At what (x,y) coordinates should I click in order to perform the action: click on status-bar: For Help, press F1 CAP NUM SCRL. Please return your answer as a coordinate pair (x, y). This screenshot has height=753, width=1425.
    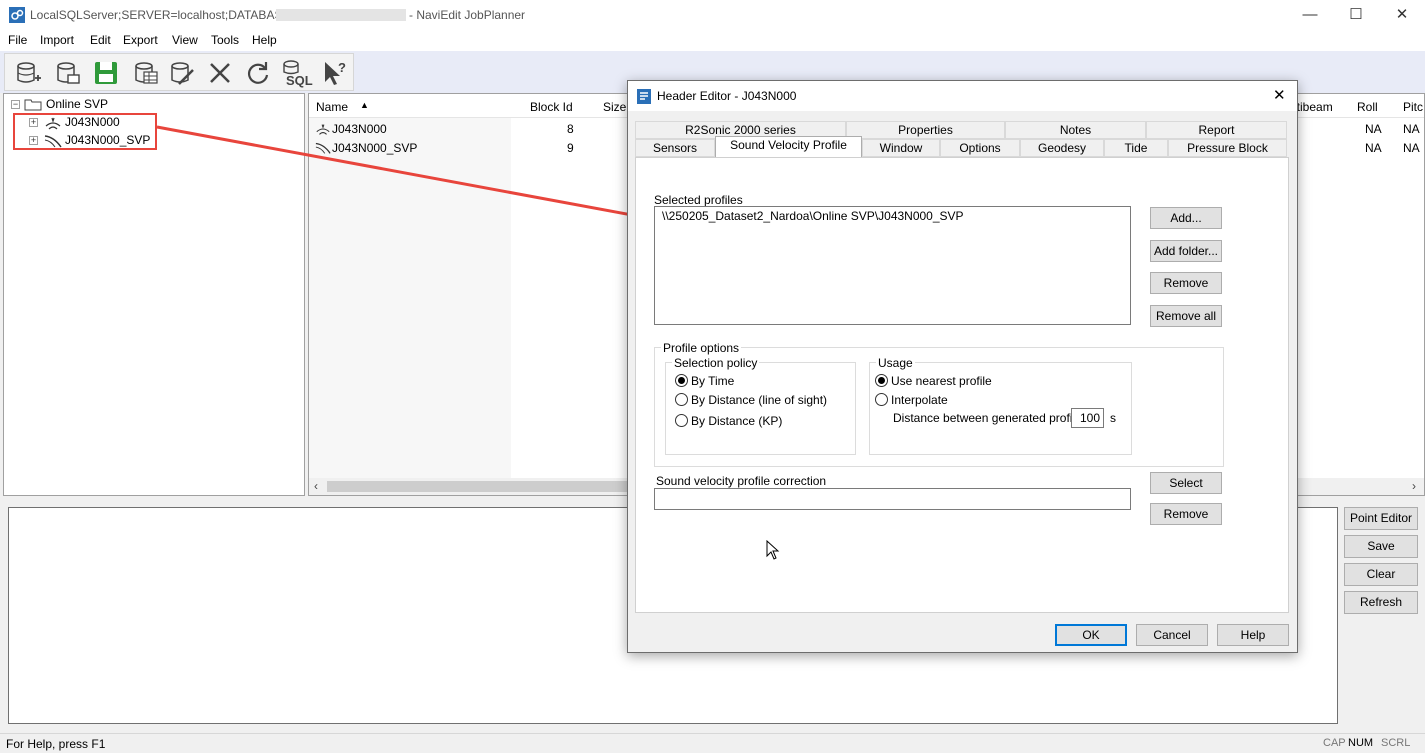
    Looking at the image, I should click on (712, 743).